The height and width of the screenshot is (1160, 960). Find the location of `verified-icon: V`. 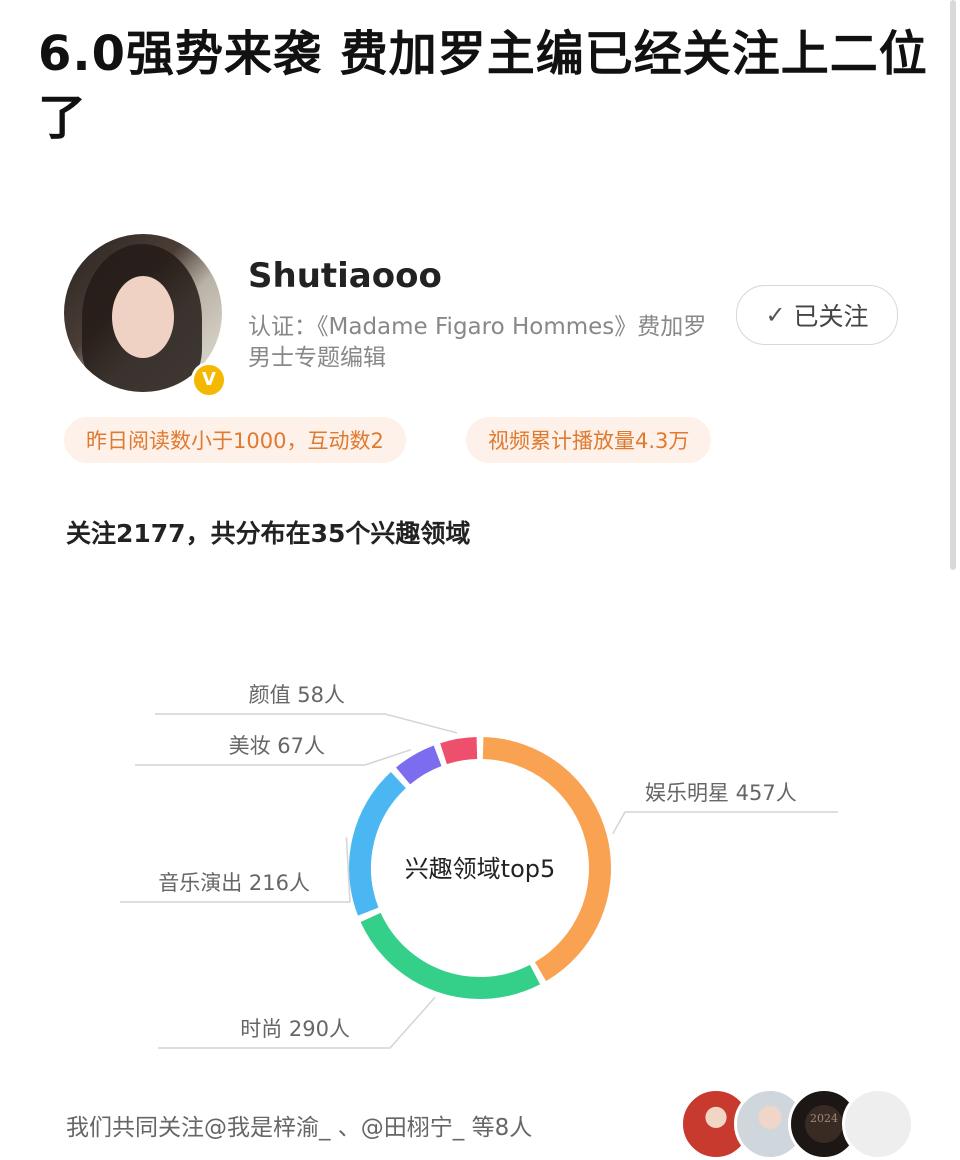

verified-icon: V is located at coordinates (209, 380).